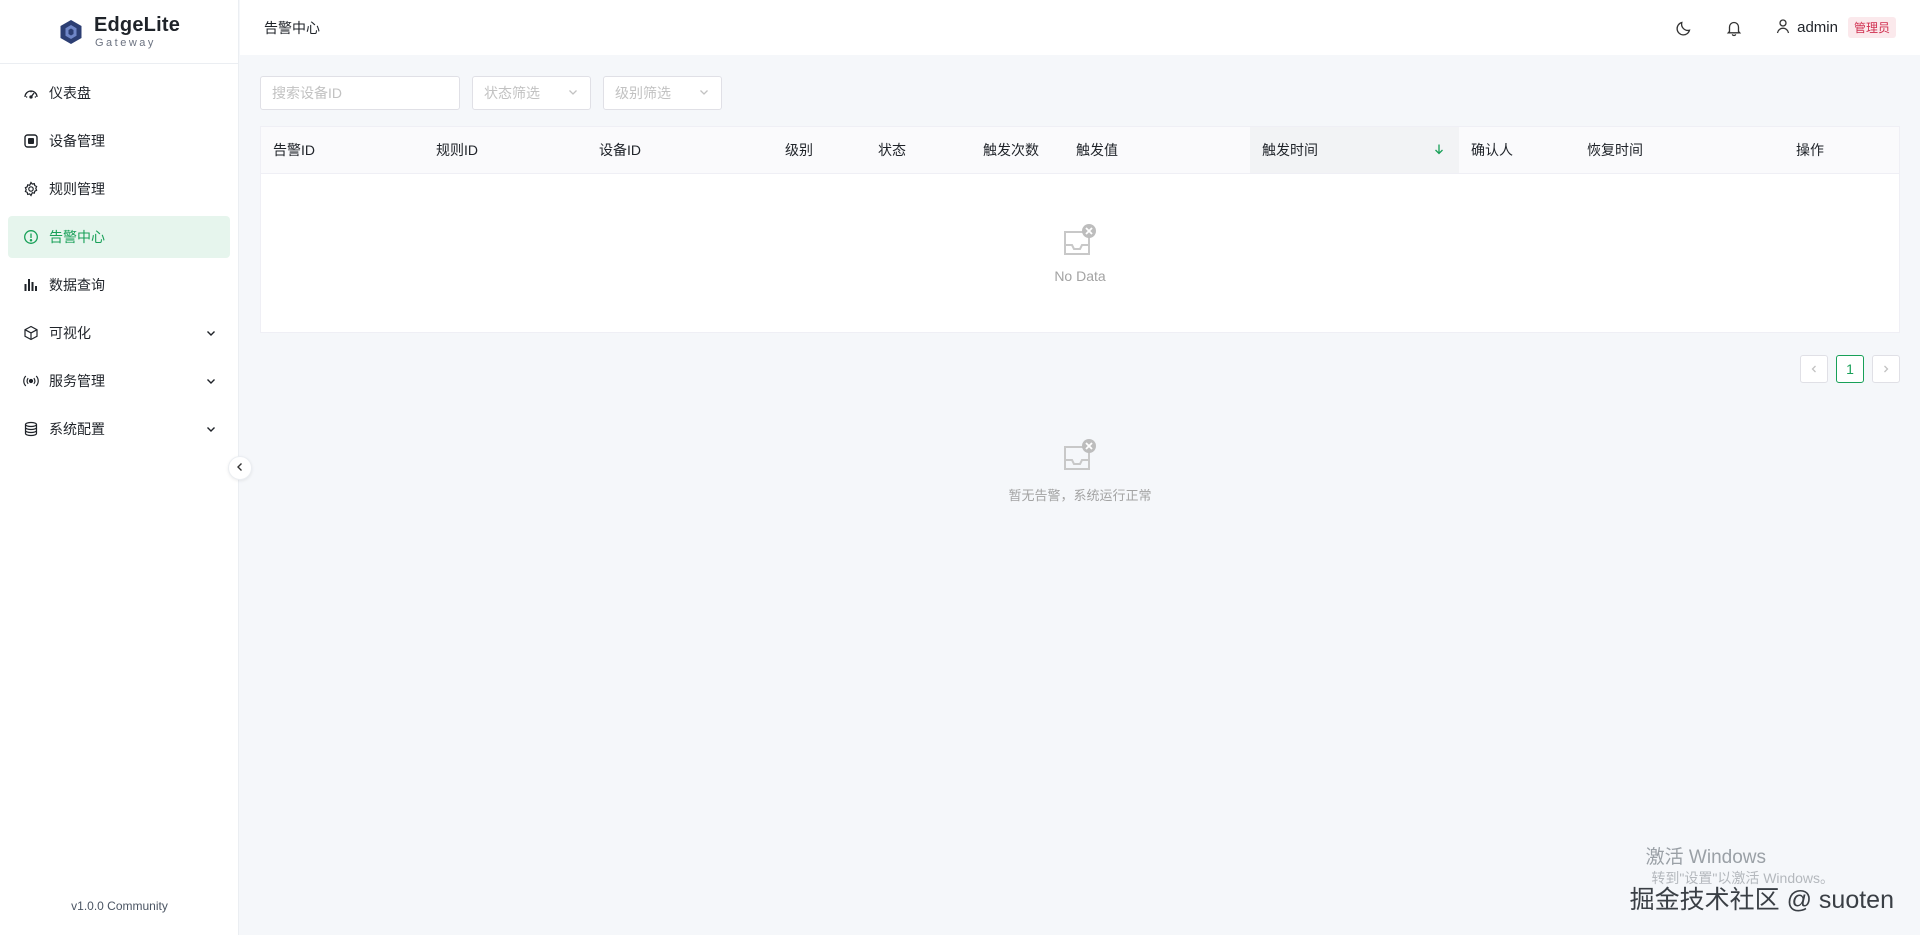 Image resolution: width=1920 pixels, height=935 pixels. Describe the element at coordinates (1705, 857) in the screenshot. I see `windows-activation-title: 激活 Windows` at that location.